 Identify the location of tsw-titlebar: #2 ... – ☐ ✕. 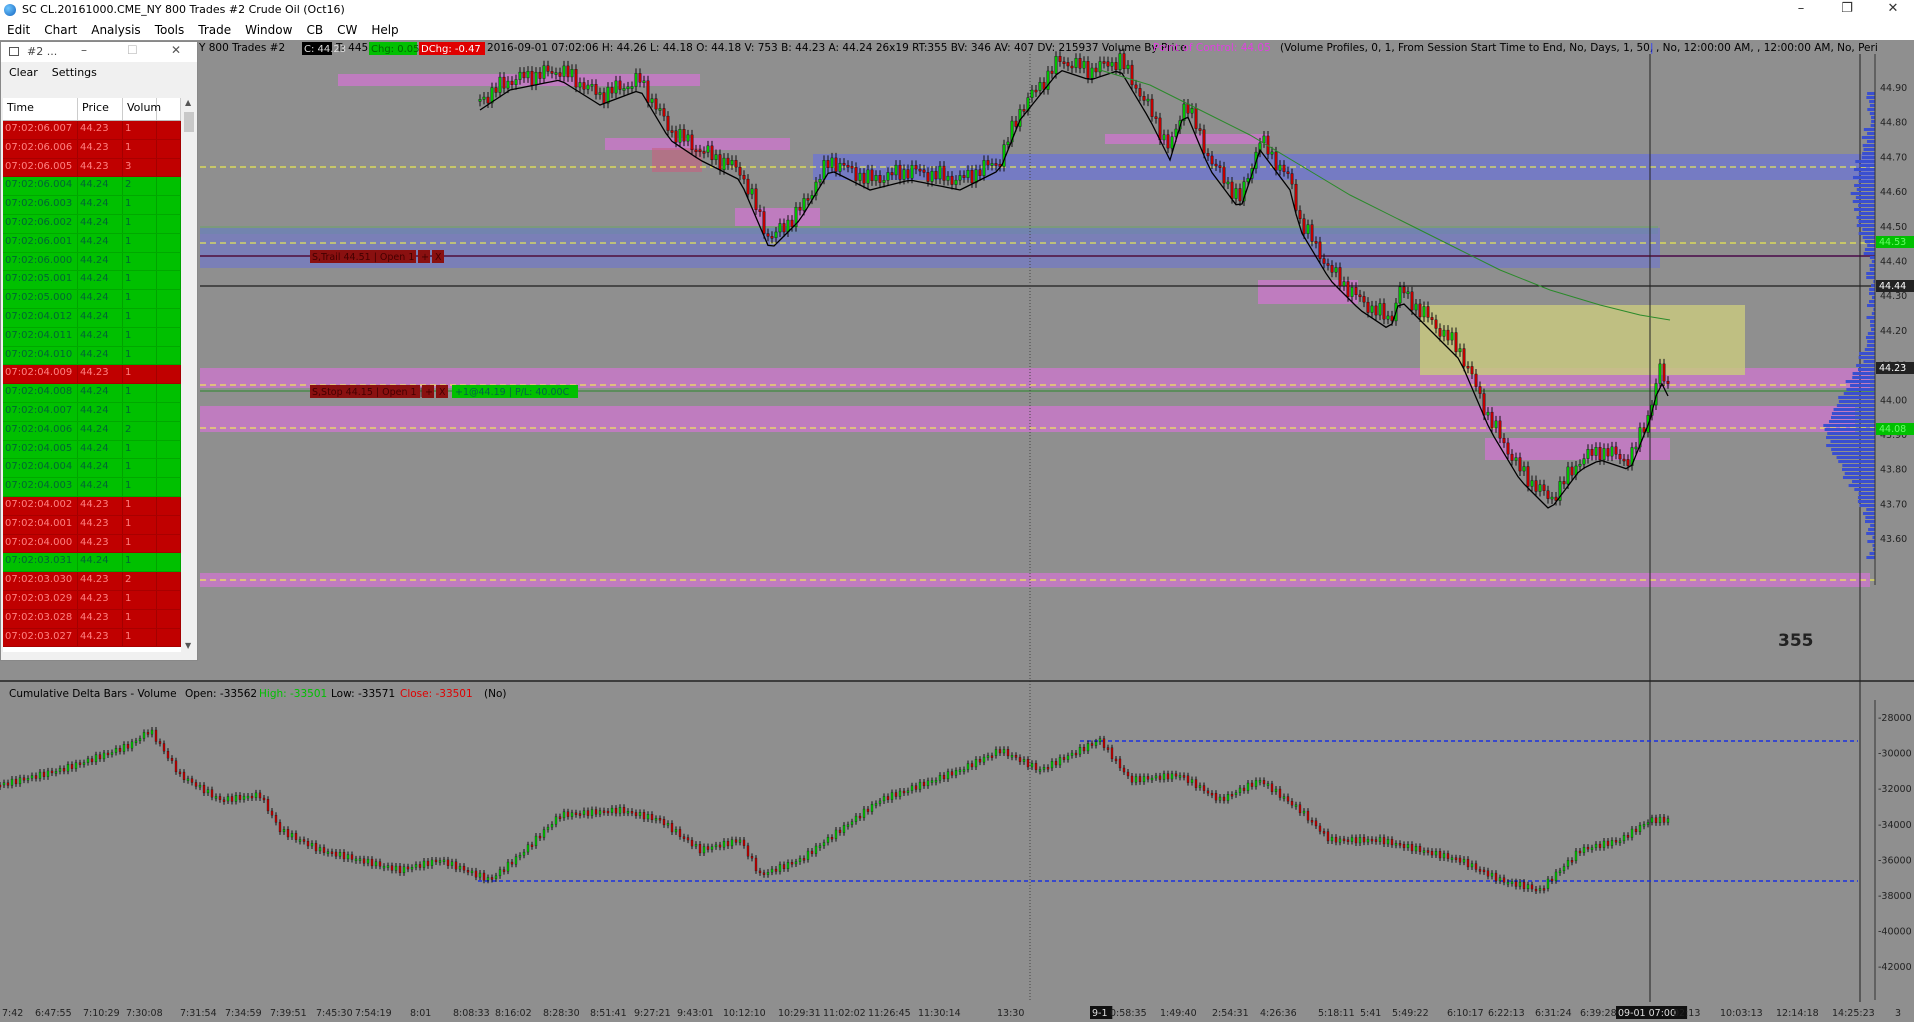
(99, 52).